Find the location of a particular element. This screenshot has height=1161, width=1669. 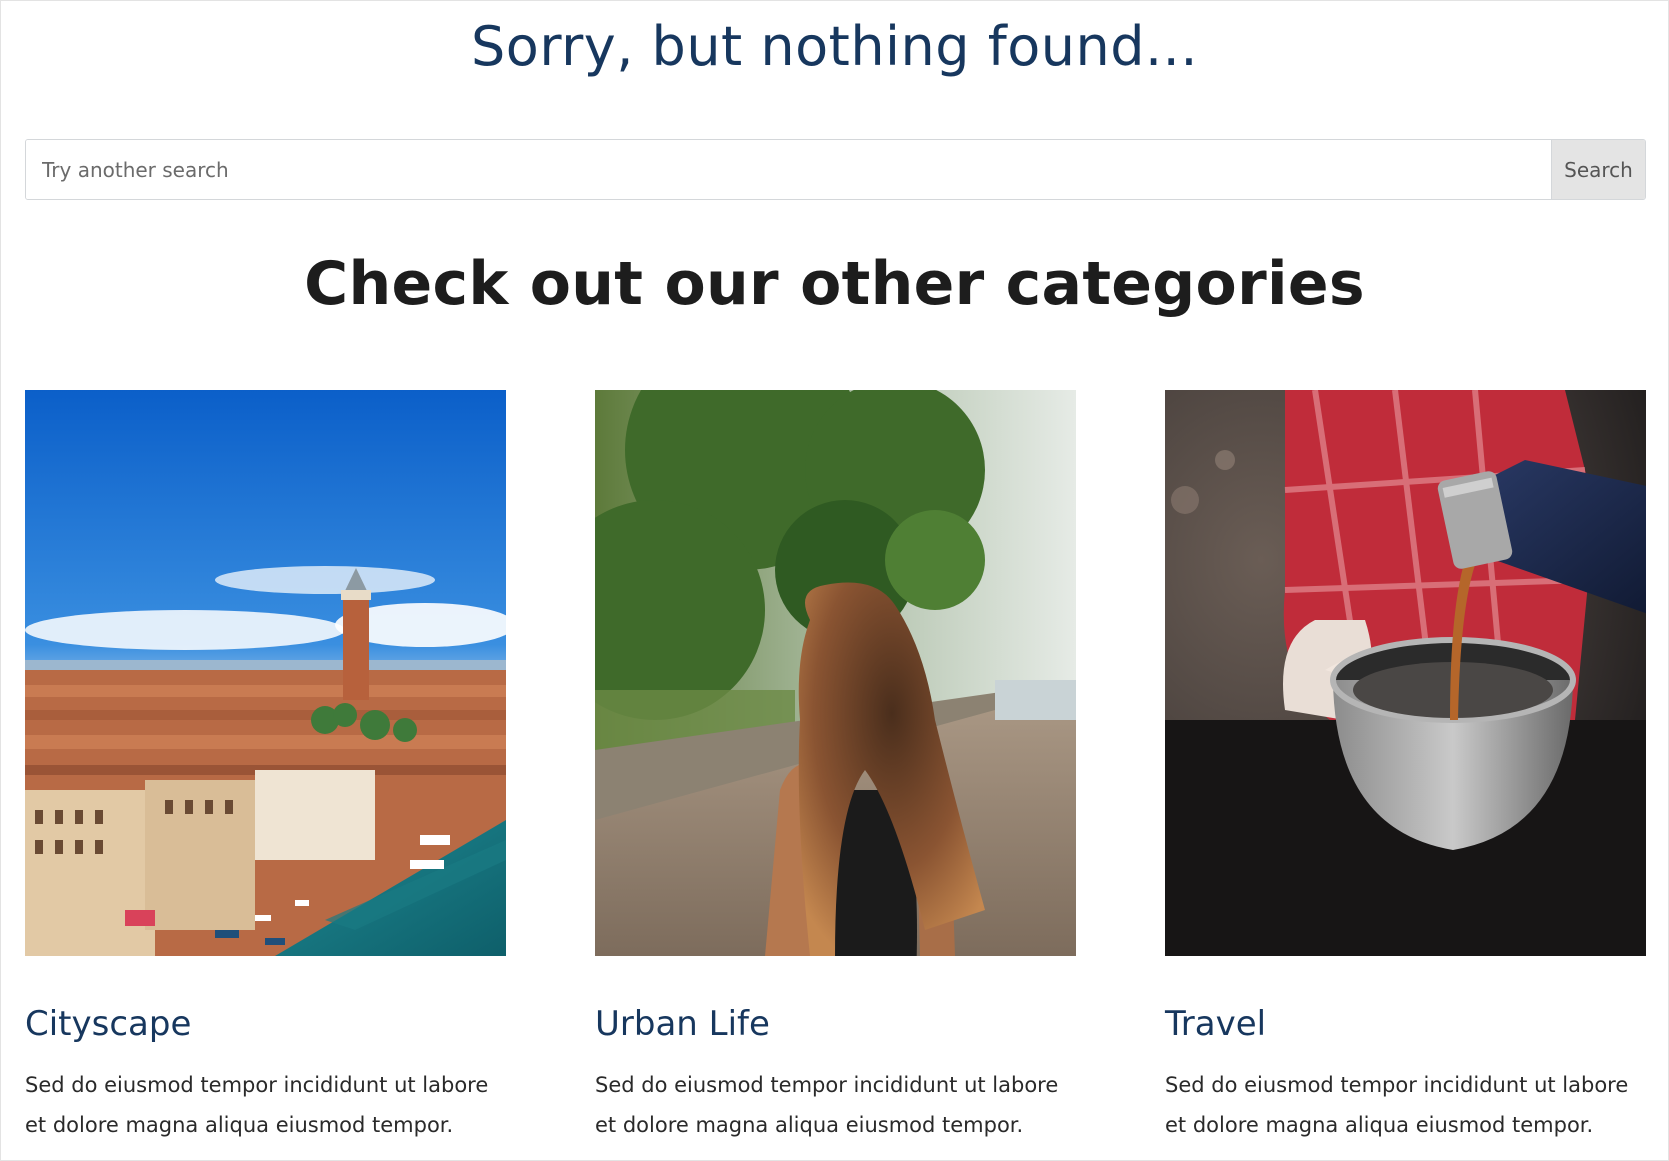

woman-walking-image is located at coordinates (835, 673).